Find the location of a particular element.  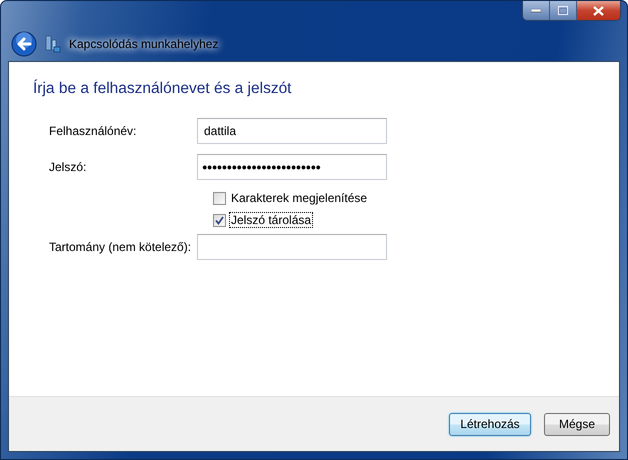

minimize-button is located at coordinates (536, 10).